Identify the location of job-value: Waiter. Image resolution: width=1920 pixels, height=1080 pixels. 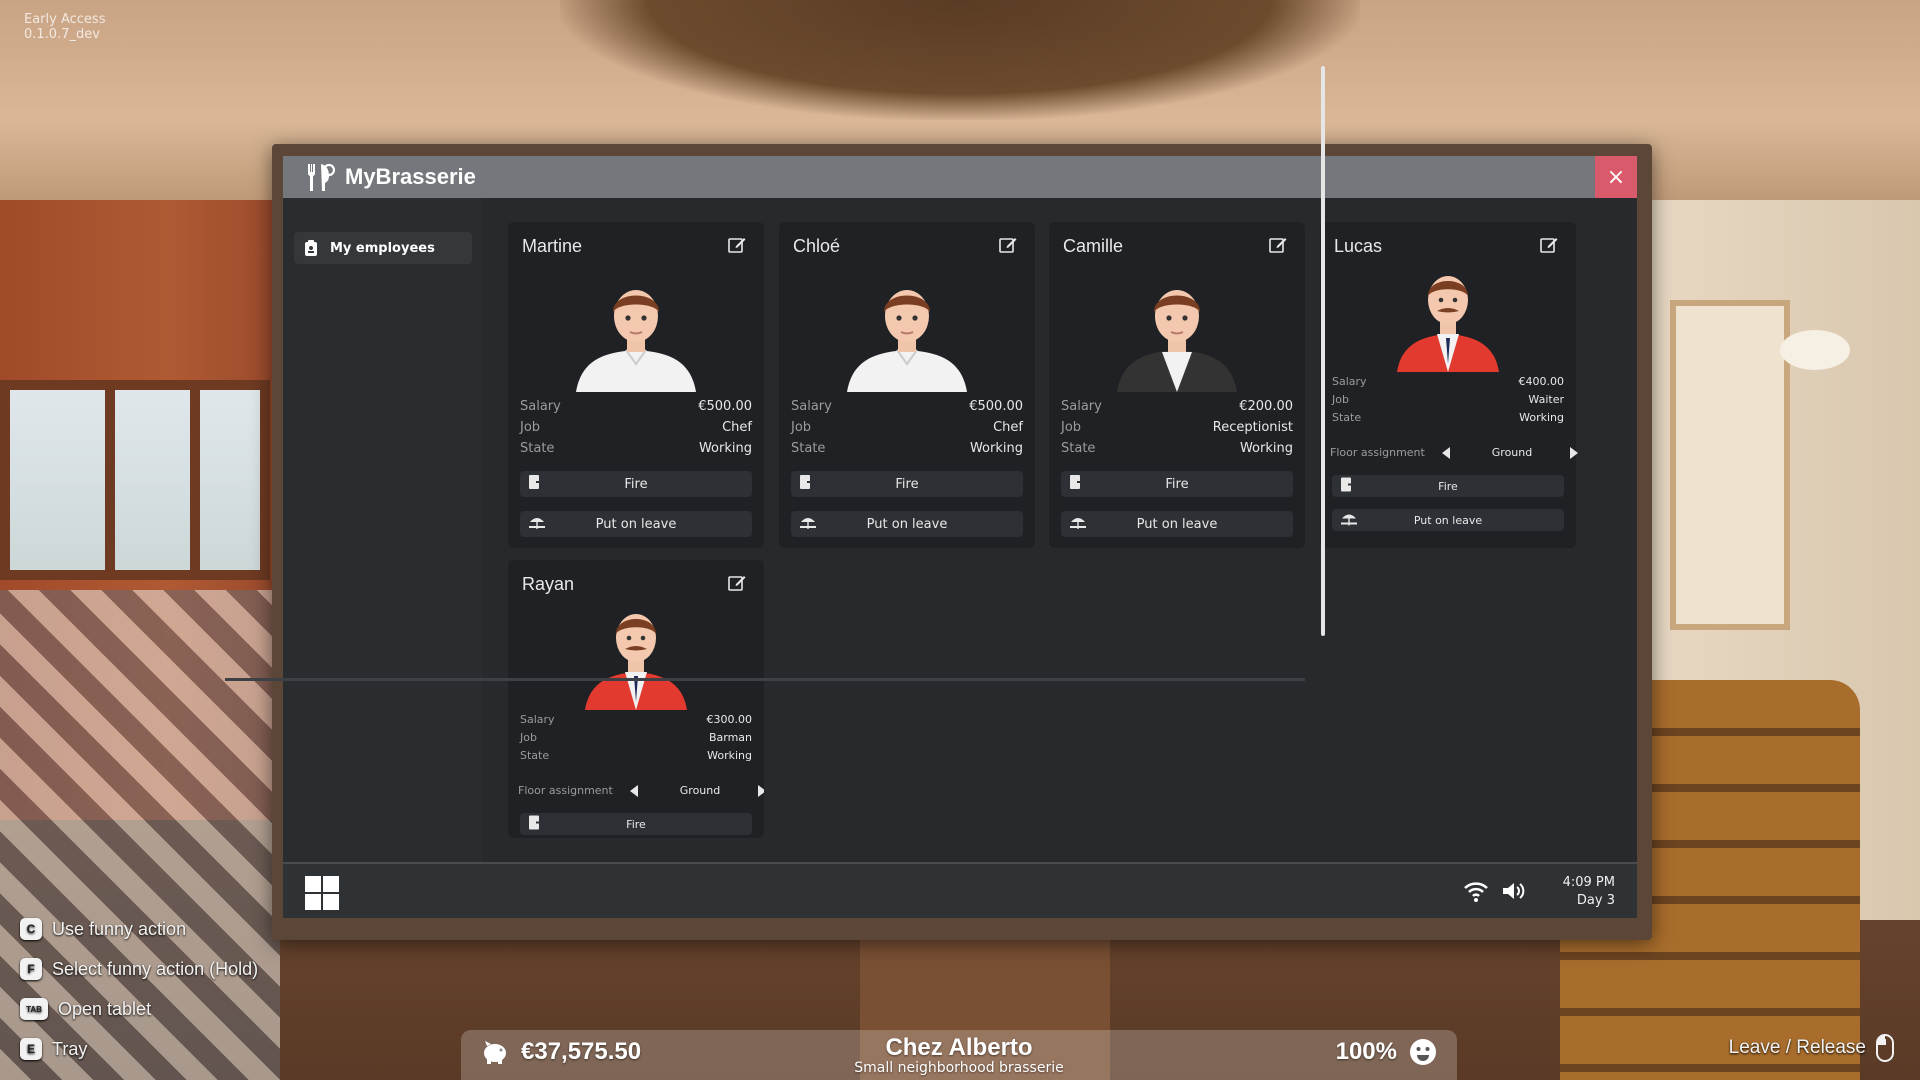
(1546, 399).